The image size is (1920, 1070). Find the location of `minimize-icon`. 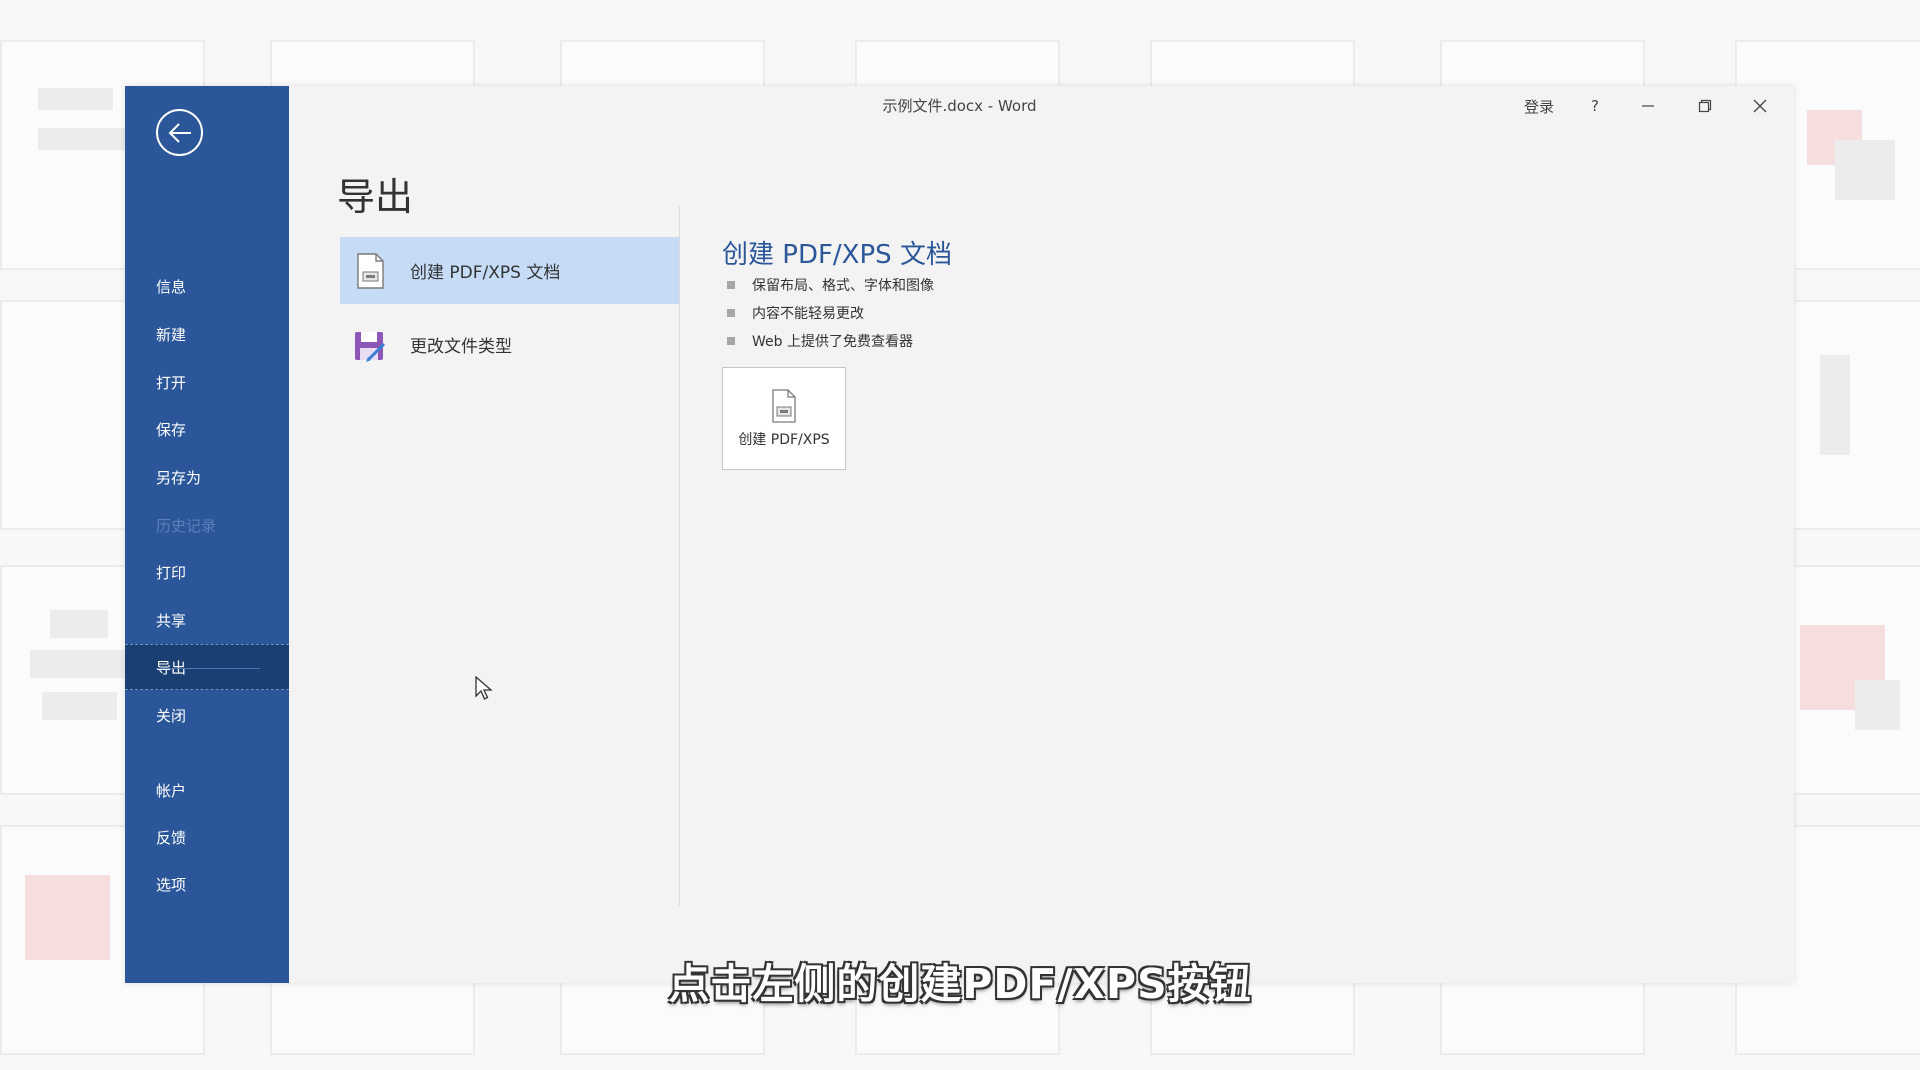

minimize-icon is located at coordinates (1648, 106).